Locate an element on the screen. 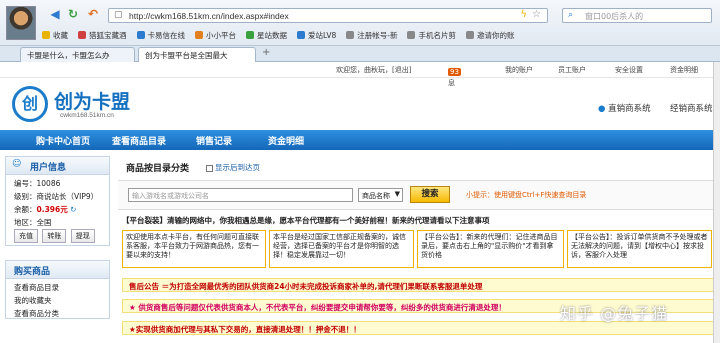 Image resolution: width=720 pixels, height=343 pixels. chevron-down-icon: ▼ is located at coordinates (397, 194).